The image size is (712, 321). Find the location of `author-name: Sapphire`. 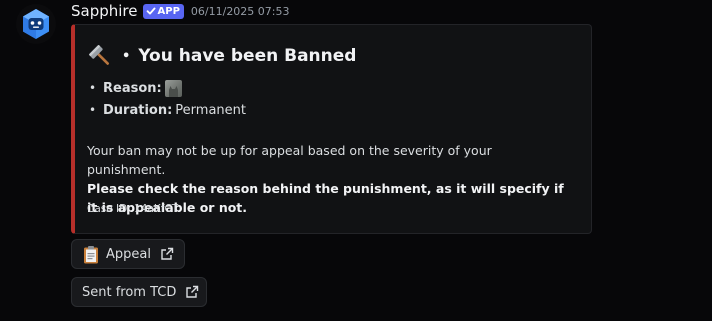

author-name: Sapphire is located at coordinates (104, 11).